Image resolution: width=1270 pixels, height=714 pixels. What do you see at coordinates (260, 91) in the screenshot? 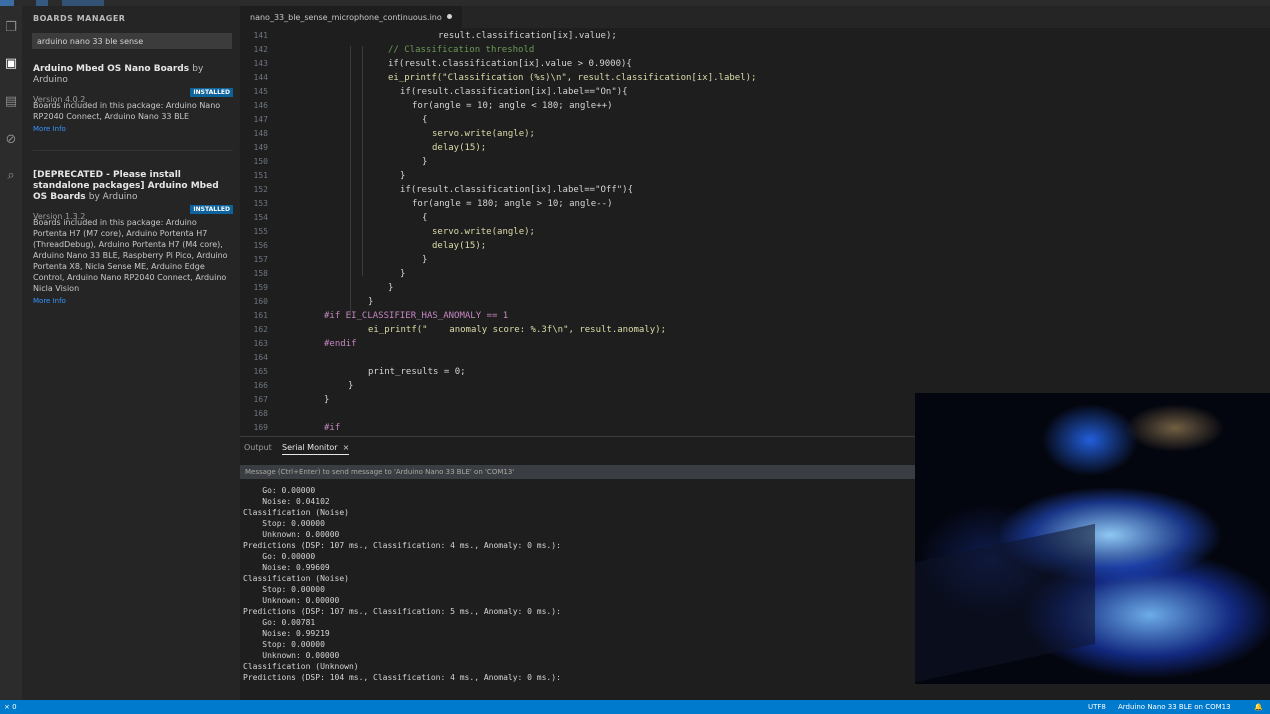
I see `line-number: 145` at bounding box center [260, 91].